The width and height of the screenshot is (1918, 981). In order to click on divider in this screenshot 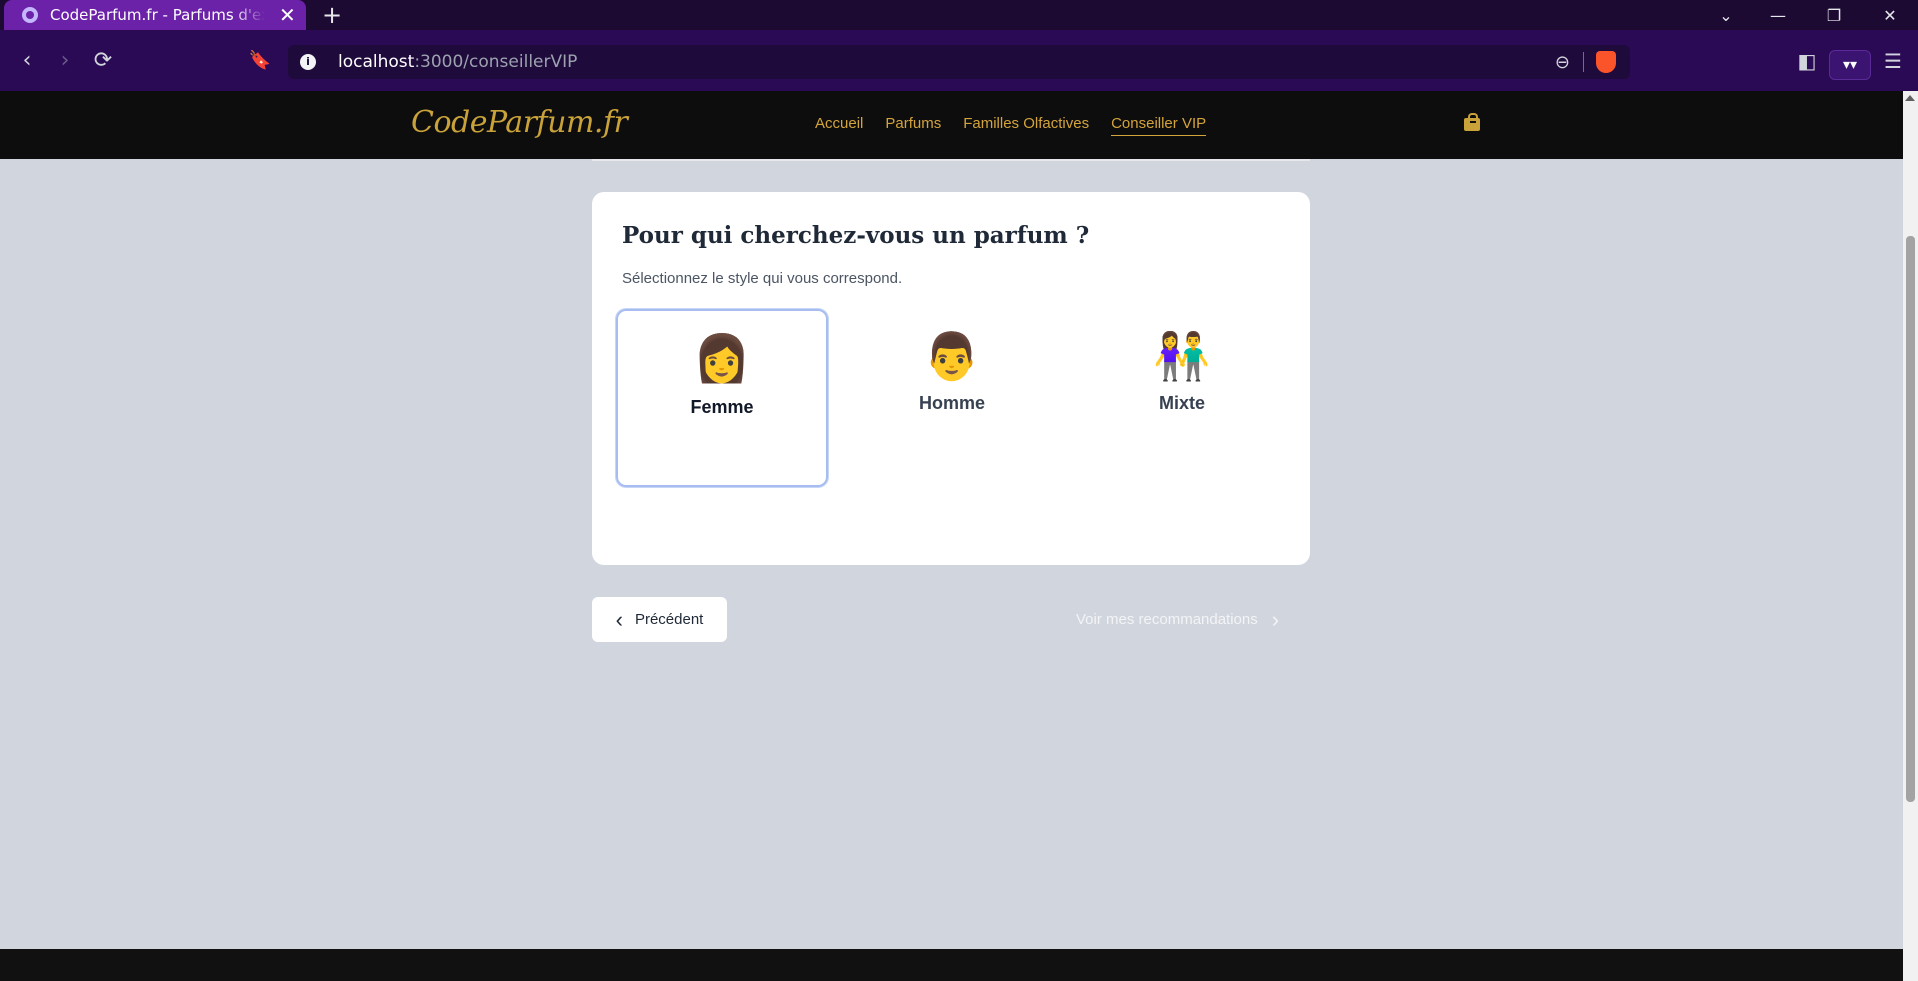, I will do `click(1583, 62)`.